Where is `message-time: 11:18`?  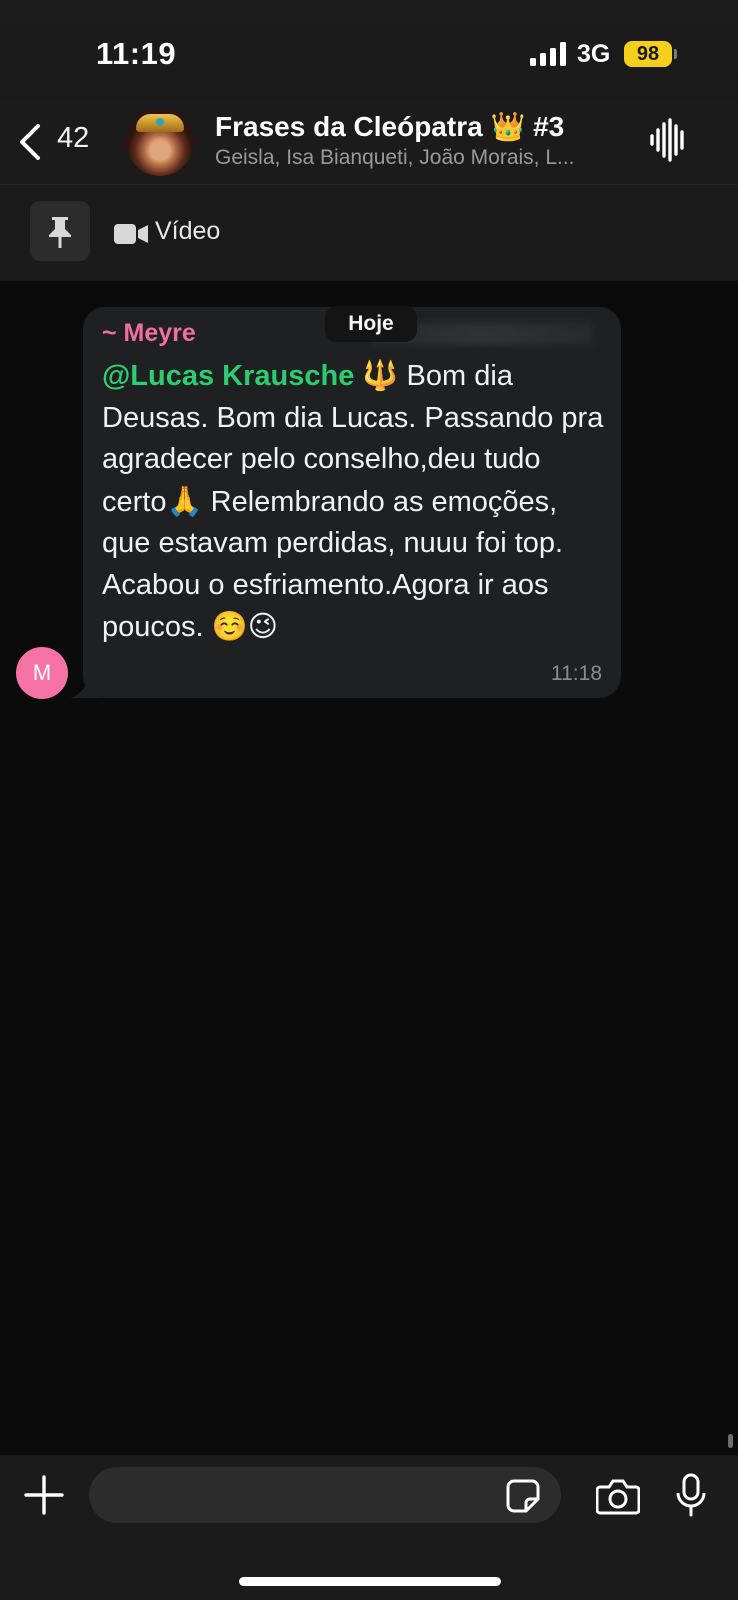
message-time: 11:18 is located at coordinates (576, 673).